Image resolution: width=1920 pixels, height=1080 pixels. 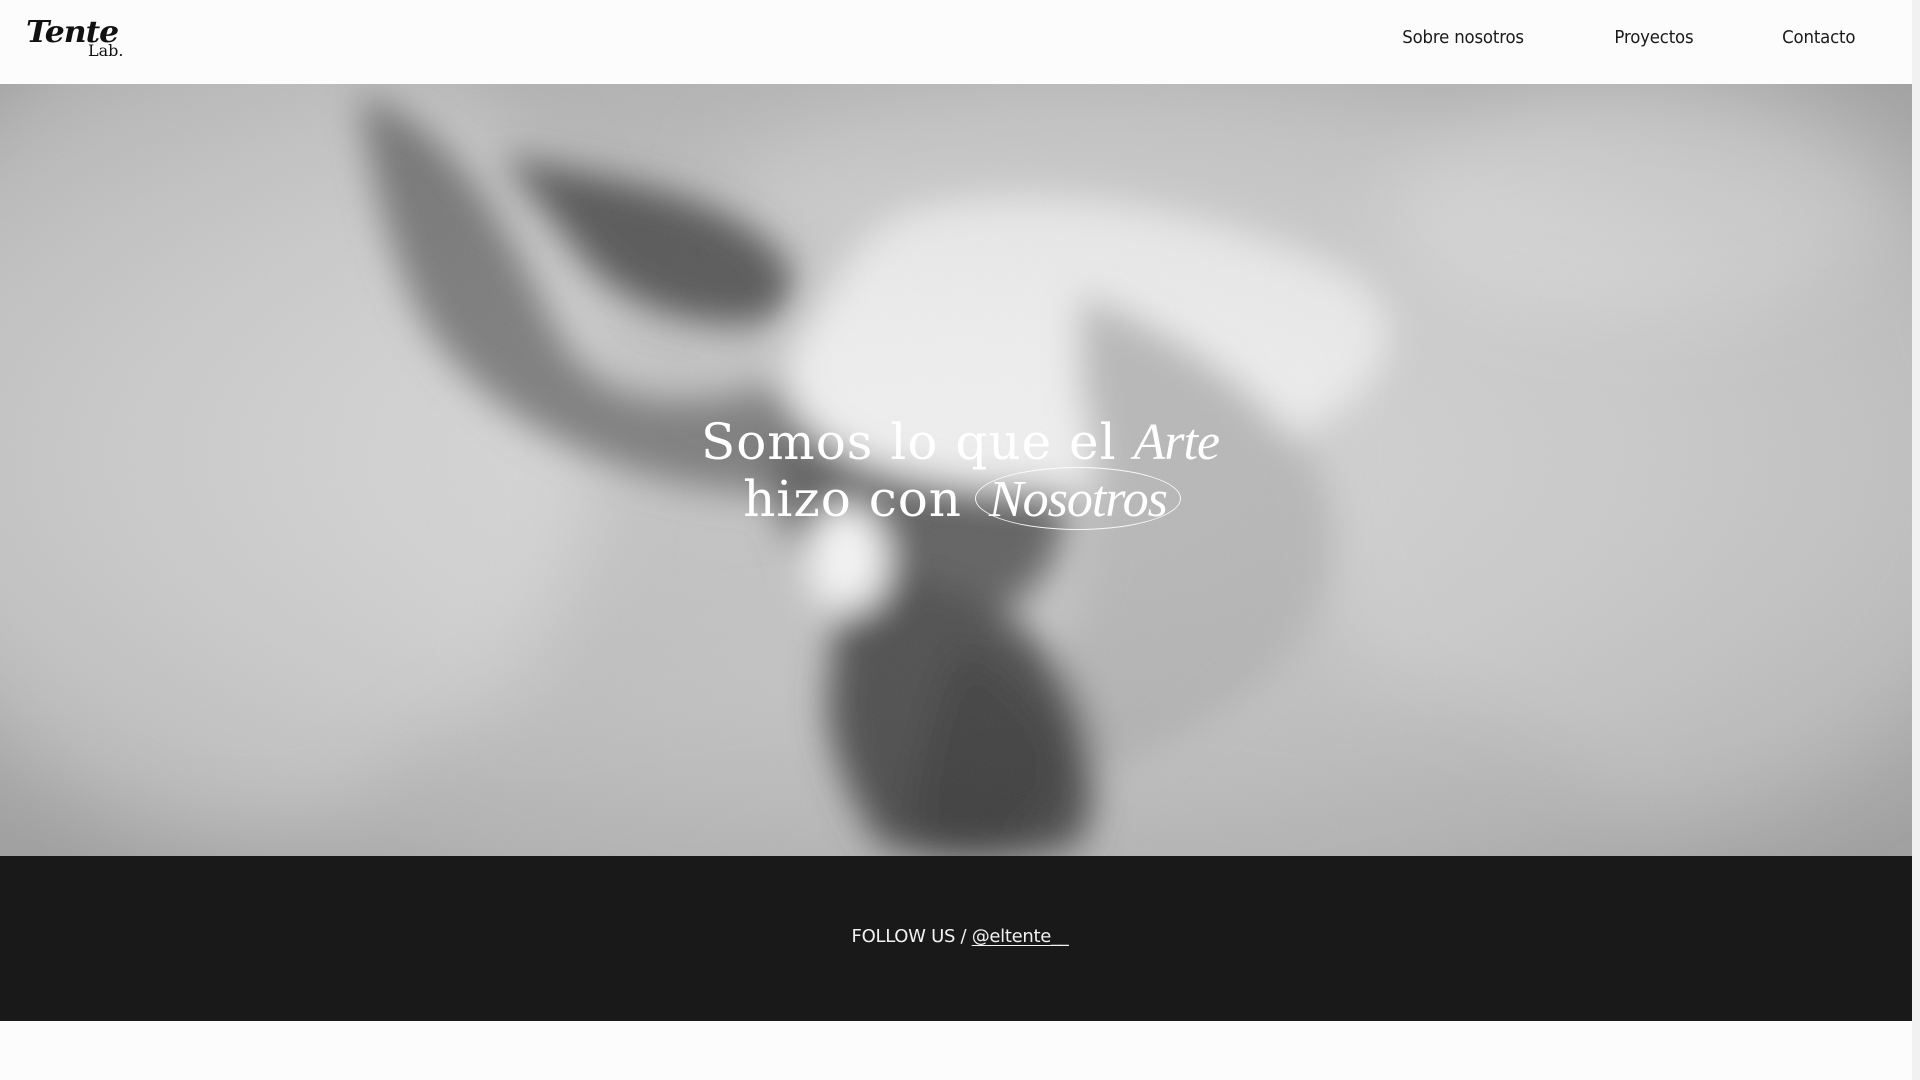 I want to click on hero-headline-line-2: hizo con Nosotros, so click(x=960, y=498).